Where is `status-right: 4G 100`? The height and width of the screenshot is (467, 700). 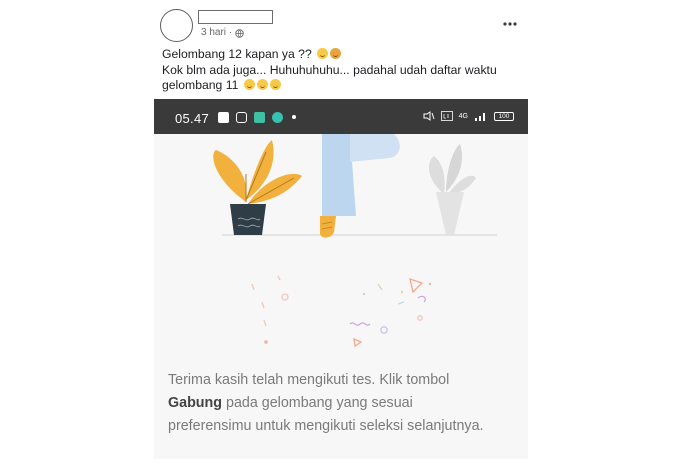
status-right: 4G 100 is located at coordinates (468, 116).